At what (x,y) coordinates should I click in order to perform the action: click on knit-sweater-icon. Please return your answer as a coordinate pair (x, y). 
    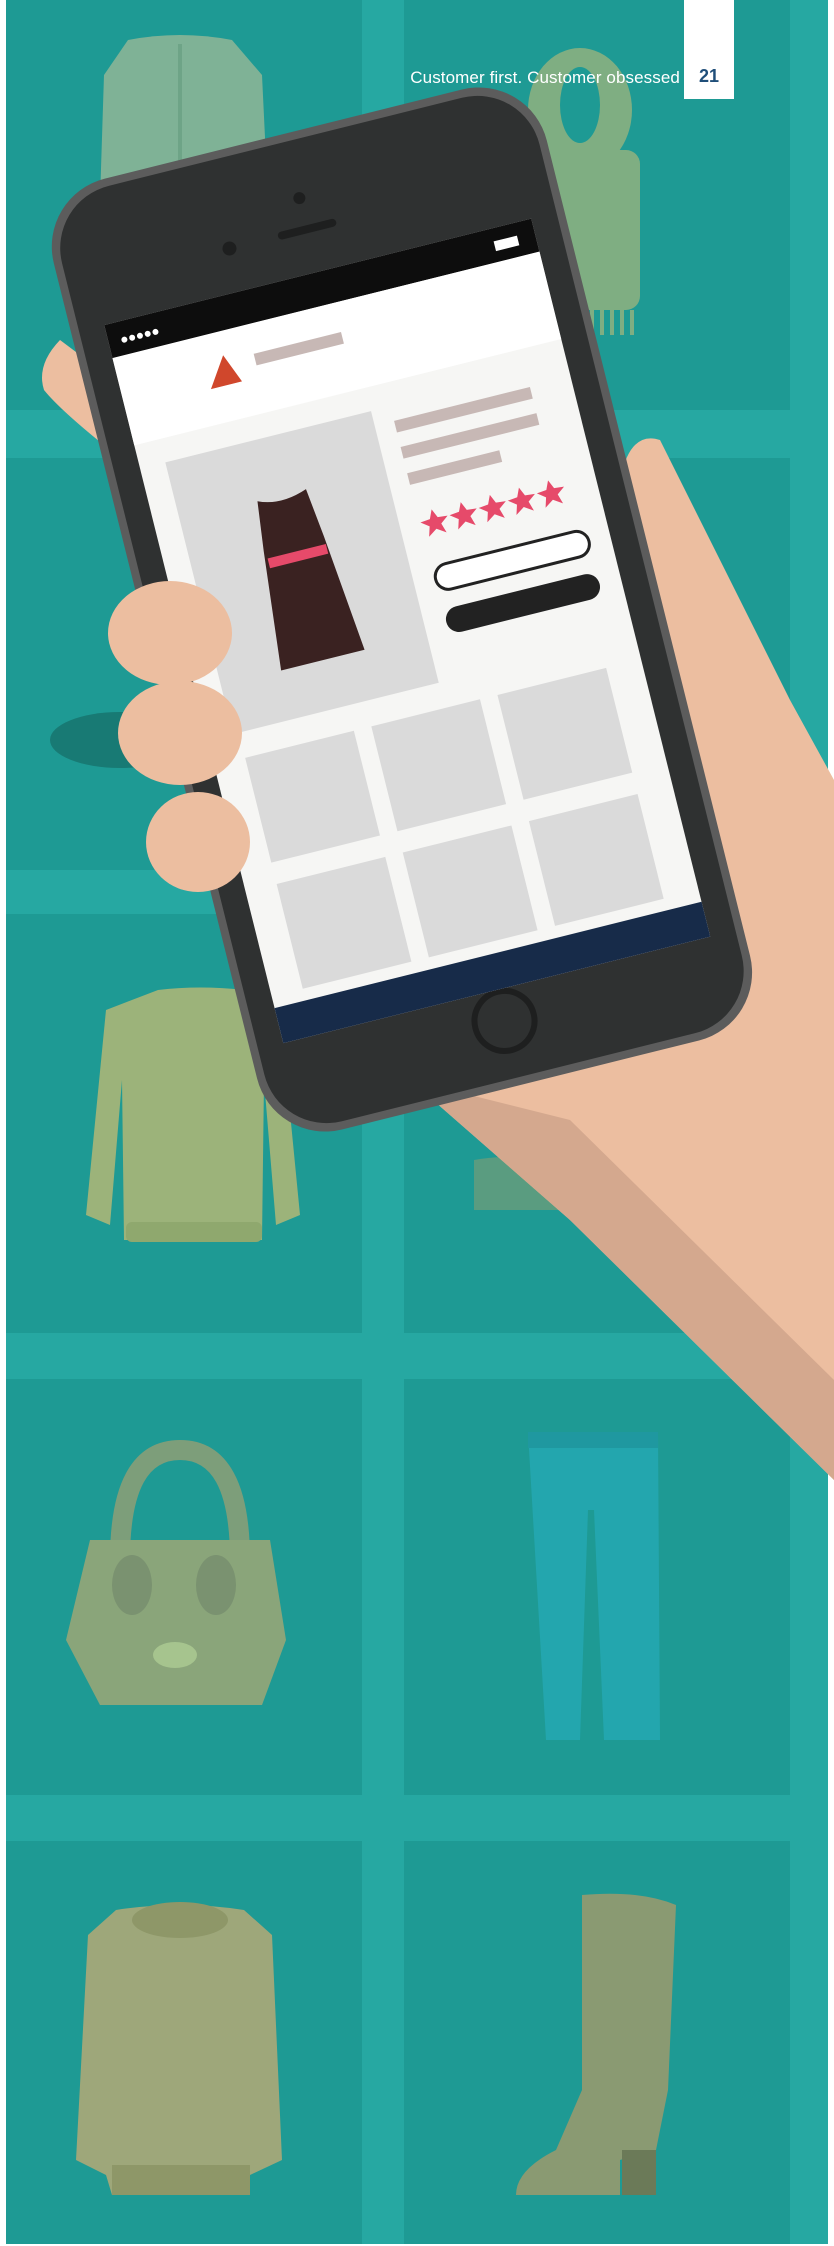
    Looking at the image, I should click on (179, 2048).